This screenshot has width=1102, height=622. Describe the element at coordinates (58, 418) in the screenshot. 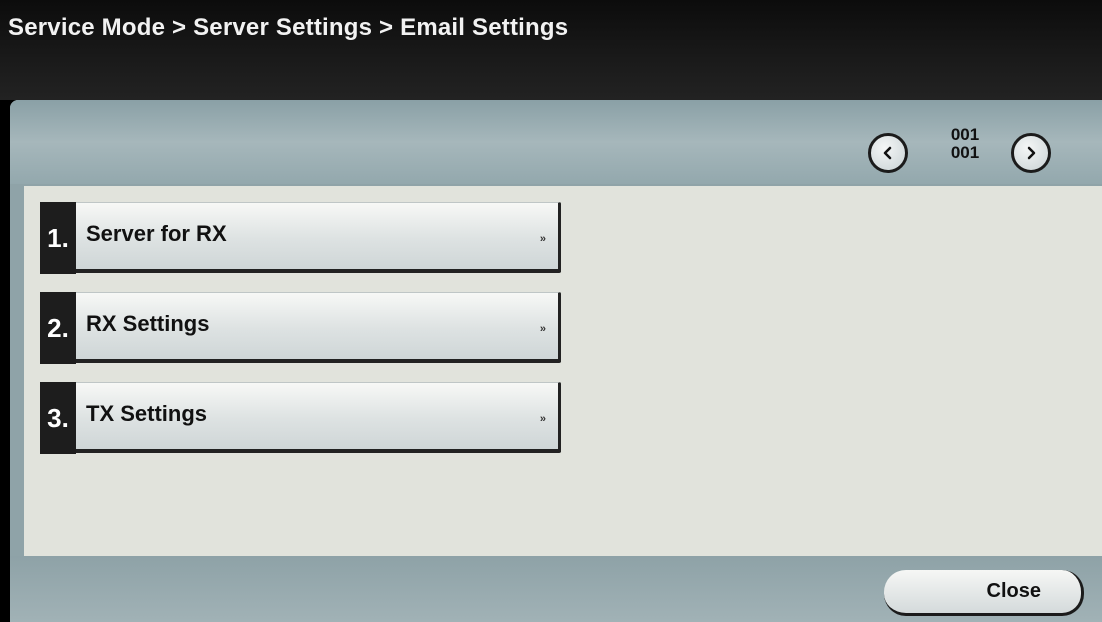

I see `menu-item-number: 3.` at that location.